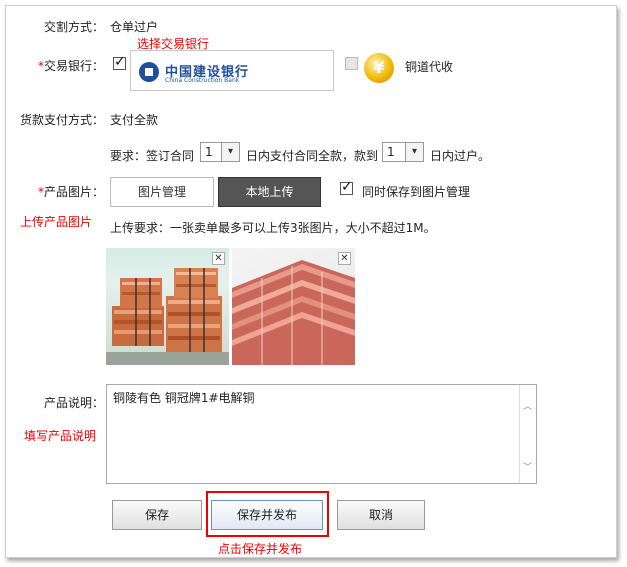 Image resolution: width=627 pixels, height=567 pixels. What do you see at coordinates (119, 62) in the screenshot?
I see `ccb-checkbox` at bounding box center [119, 62].